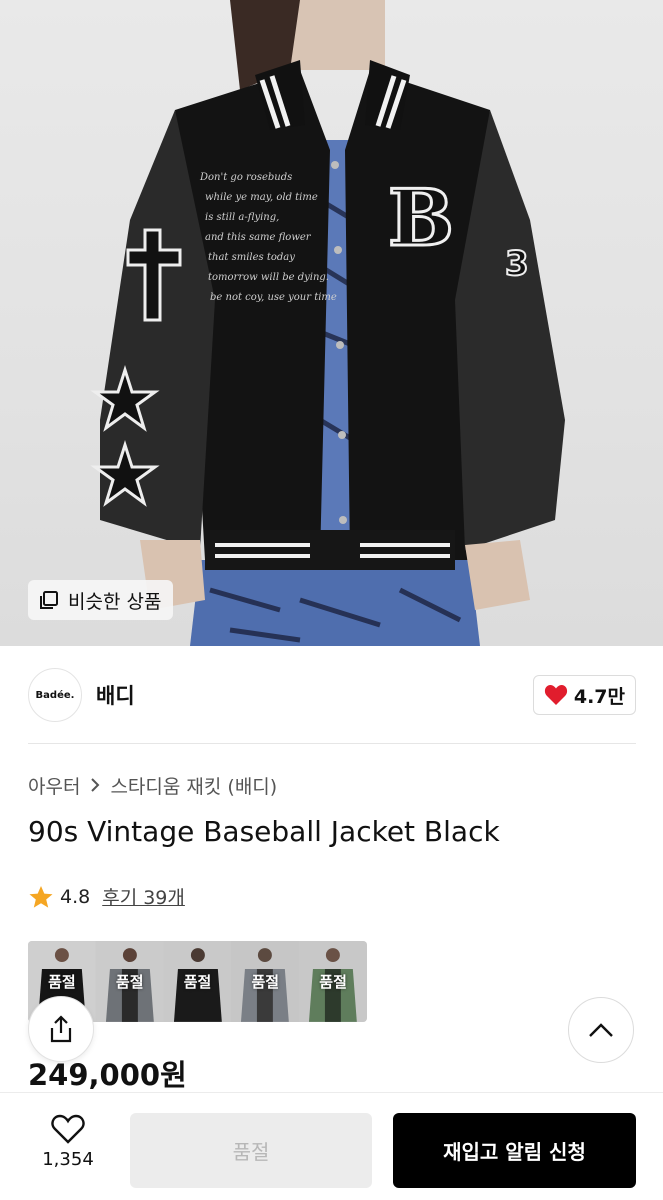  I want to click on option-thumb-5: 품절, so click(333, 981).